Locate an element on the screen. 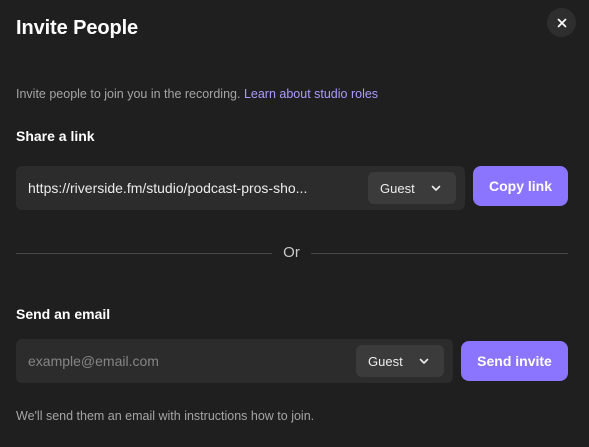 Image resolution: width=589 pixels, height=447 pixels. share-role-value: Guest is located at coordinates (397, 188).